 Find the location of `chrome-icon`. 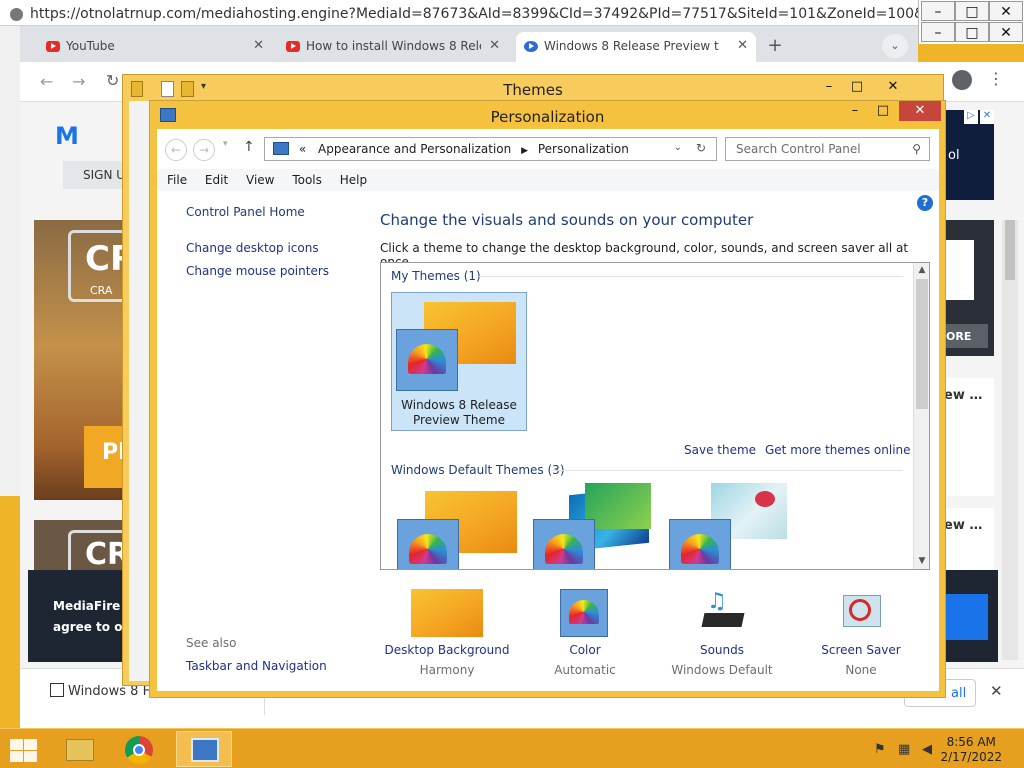

chrome-icon is located at coordinates (139, 750).